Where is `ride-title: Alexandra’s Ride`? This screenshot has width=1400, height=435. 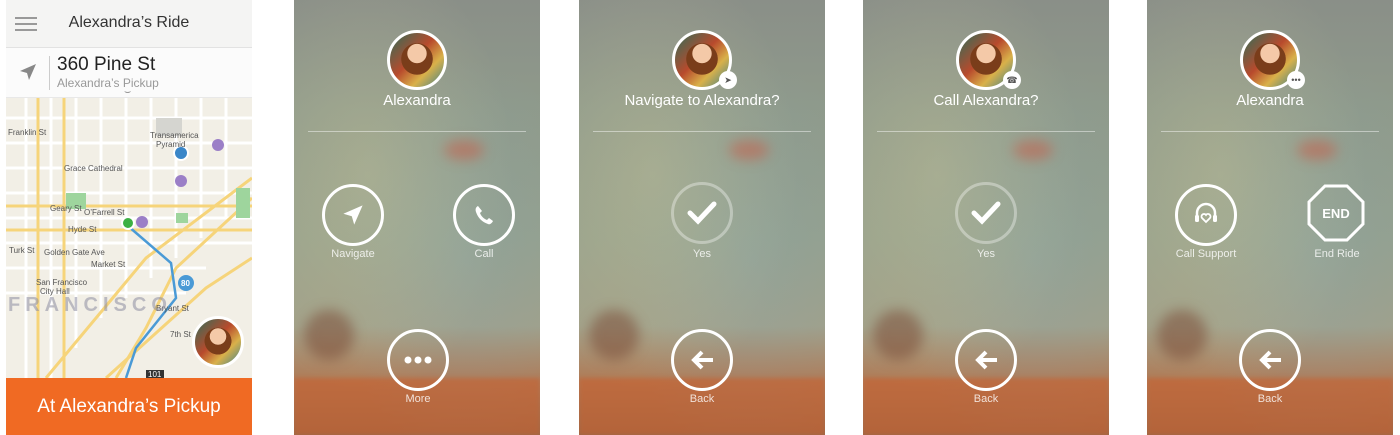 ride-title: Alexandra’s Ride is located at coordinates (129, 22).